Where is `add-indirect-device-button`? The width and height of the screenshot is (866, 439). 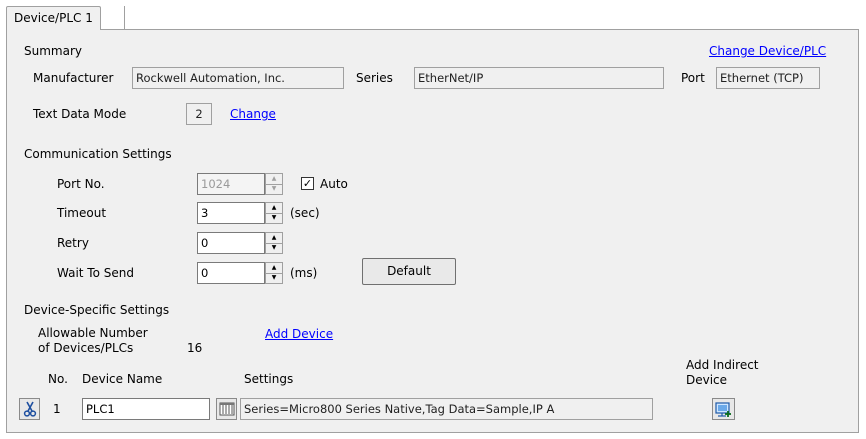
add-indirect-device-button is located at coordinates (723, 409).